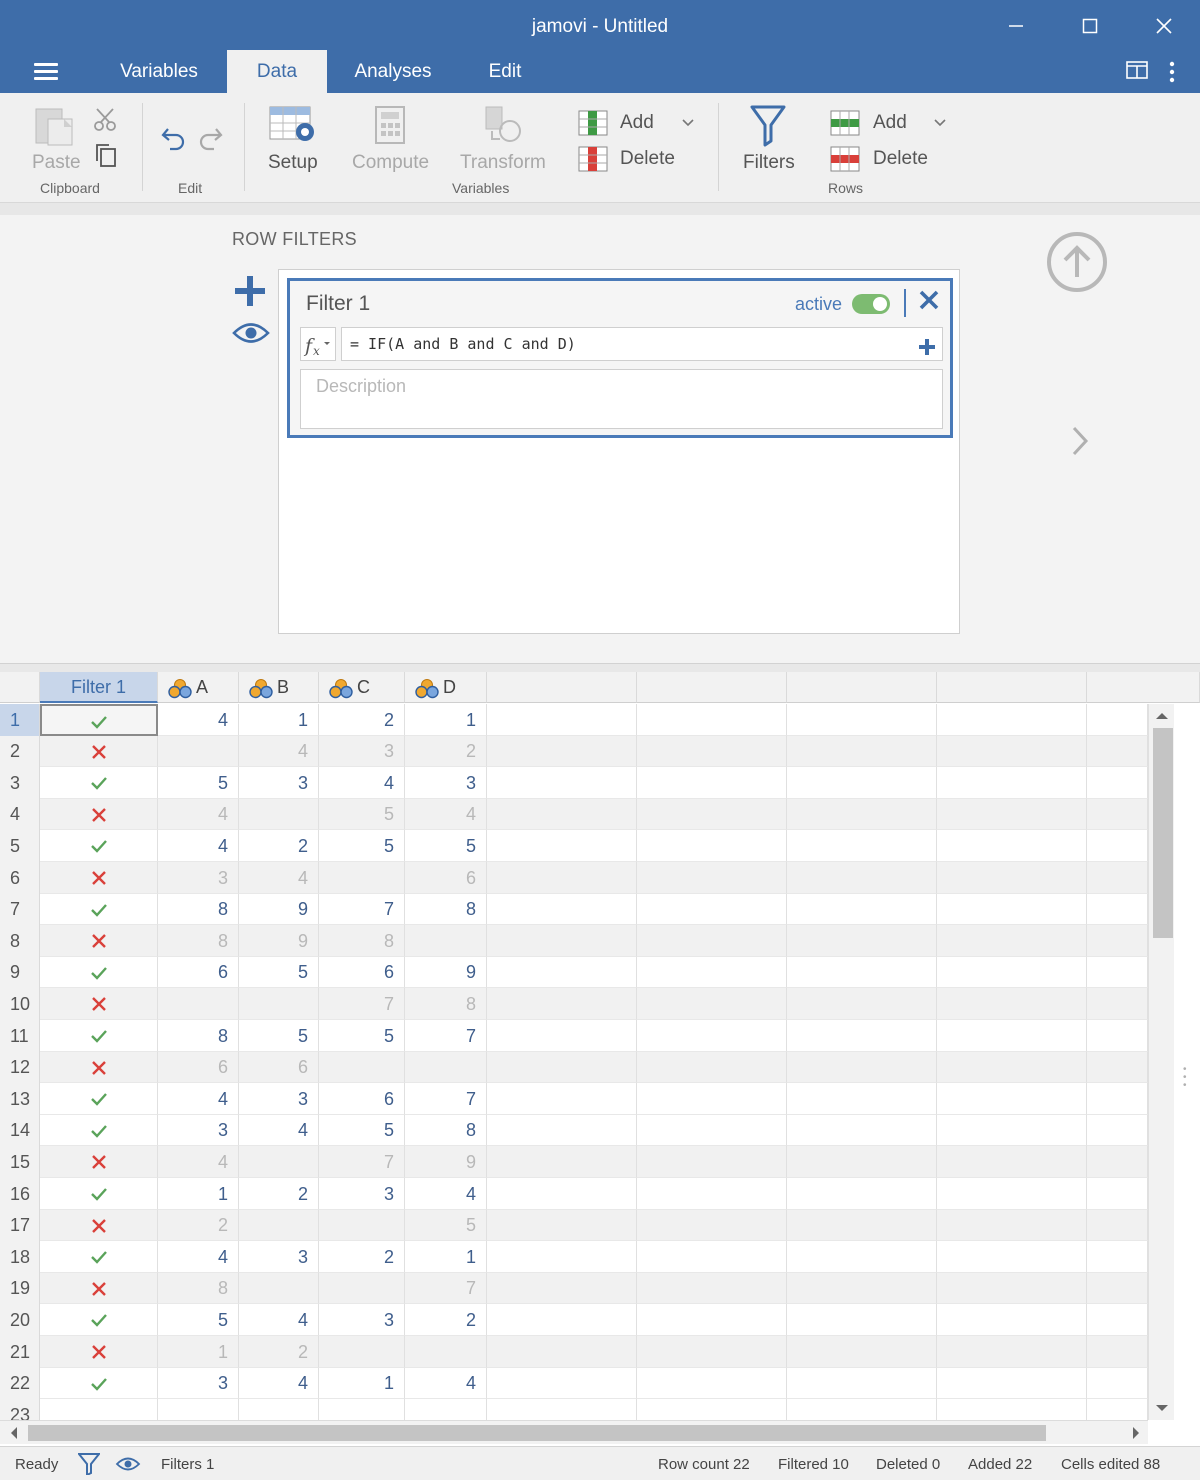  I want to click on filter-description-input: Description, so click(621, 399).